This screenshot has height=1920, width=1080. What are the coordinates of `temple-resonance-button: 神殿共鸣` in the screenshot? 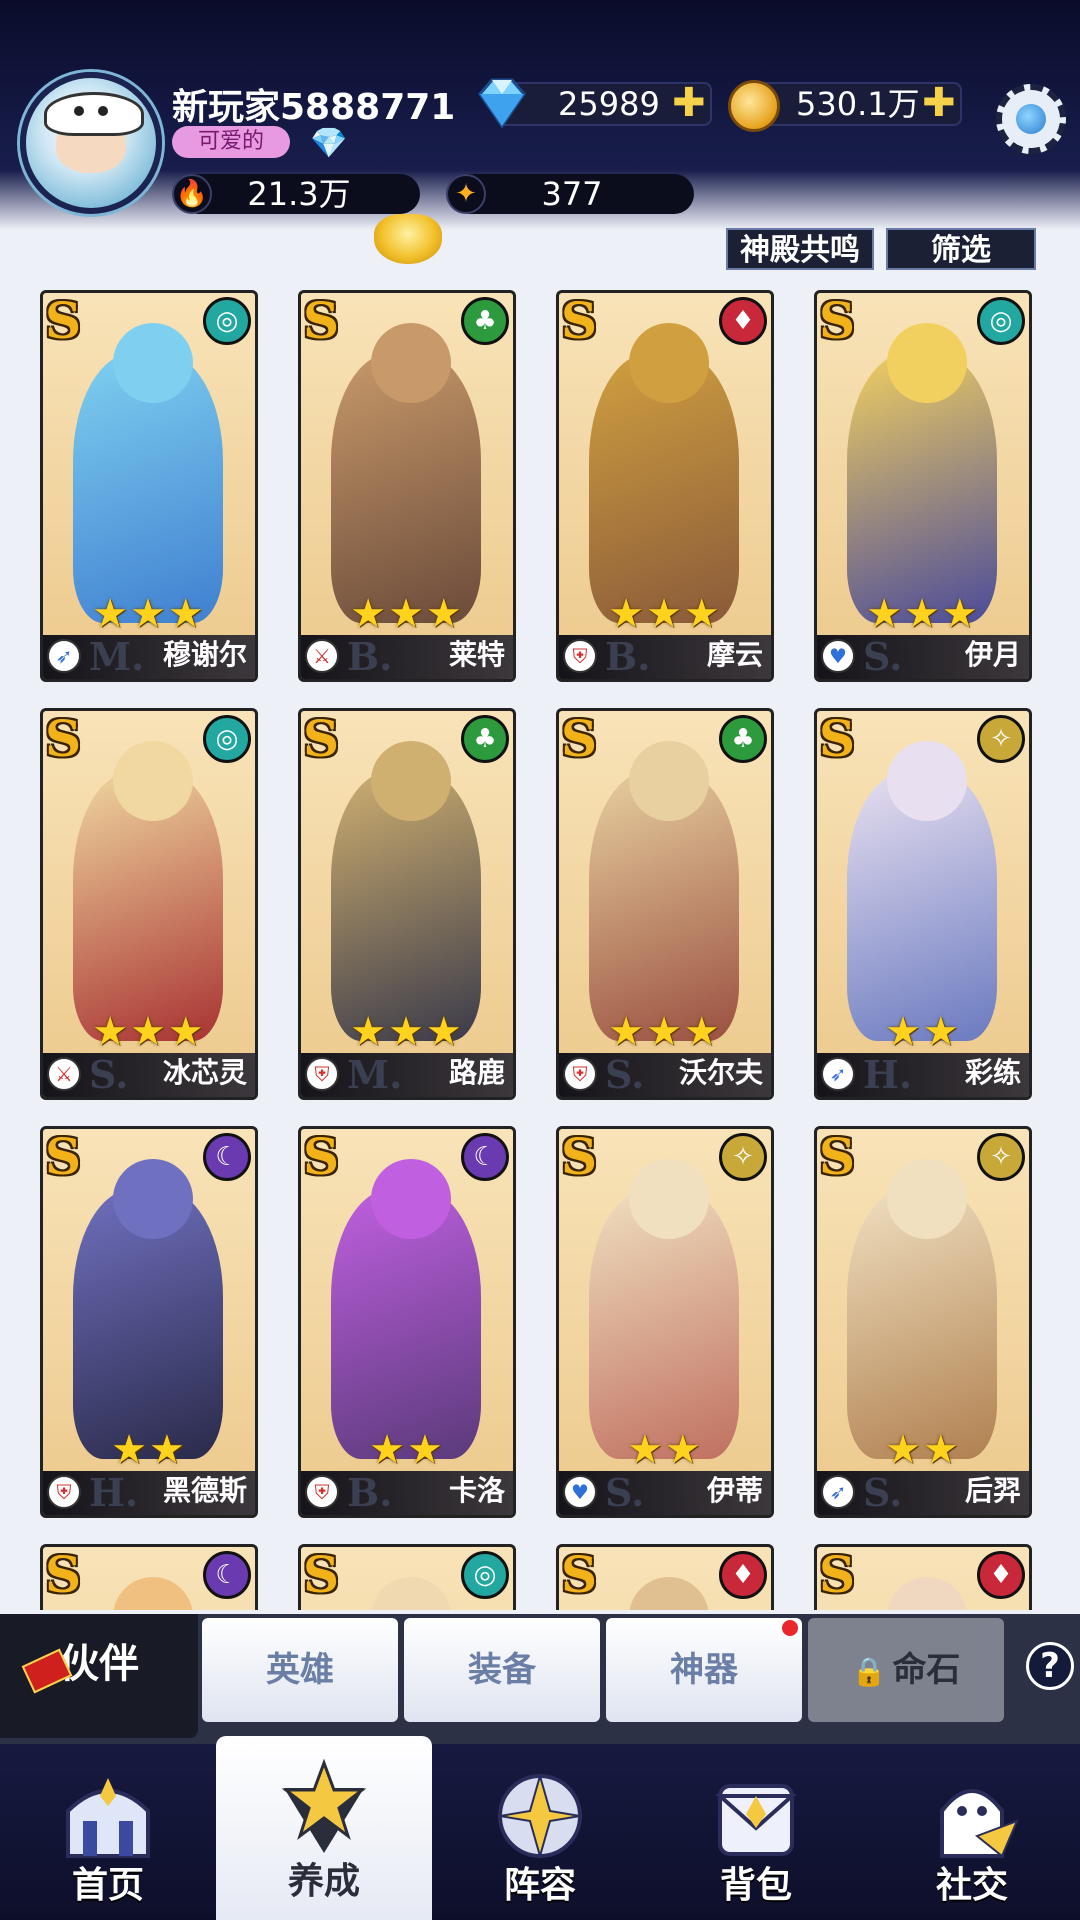 It's located at (800, 249).